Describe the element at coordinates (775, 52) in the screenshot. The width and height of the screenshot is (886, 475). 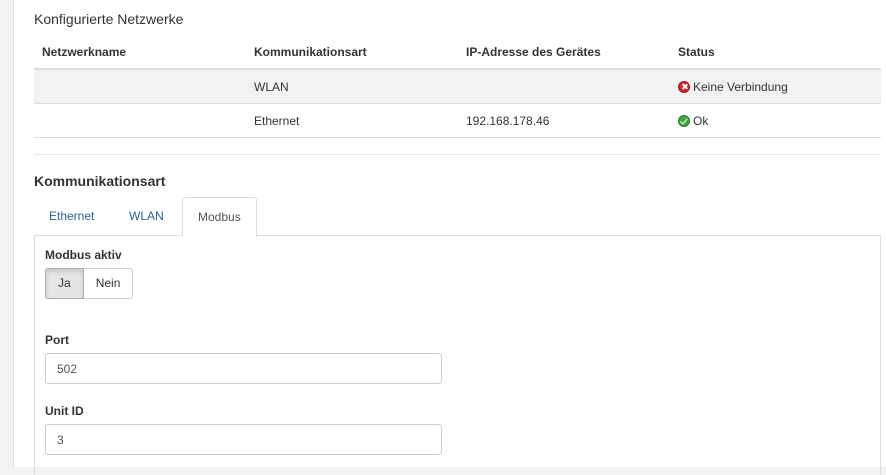
I see `column-header-status: Status` at that location.